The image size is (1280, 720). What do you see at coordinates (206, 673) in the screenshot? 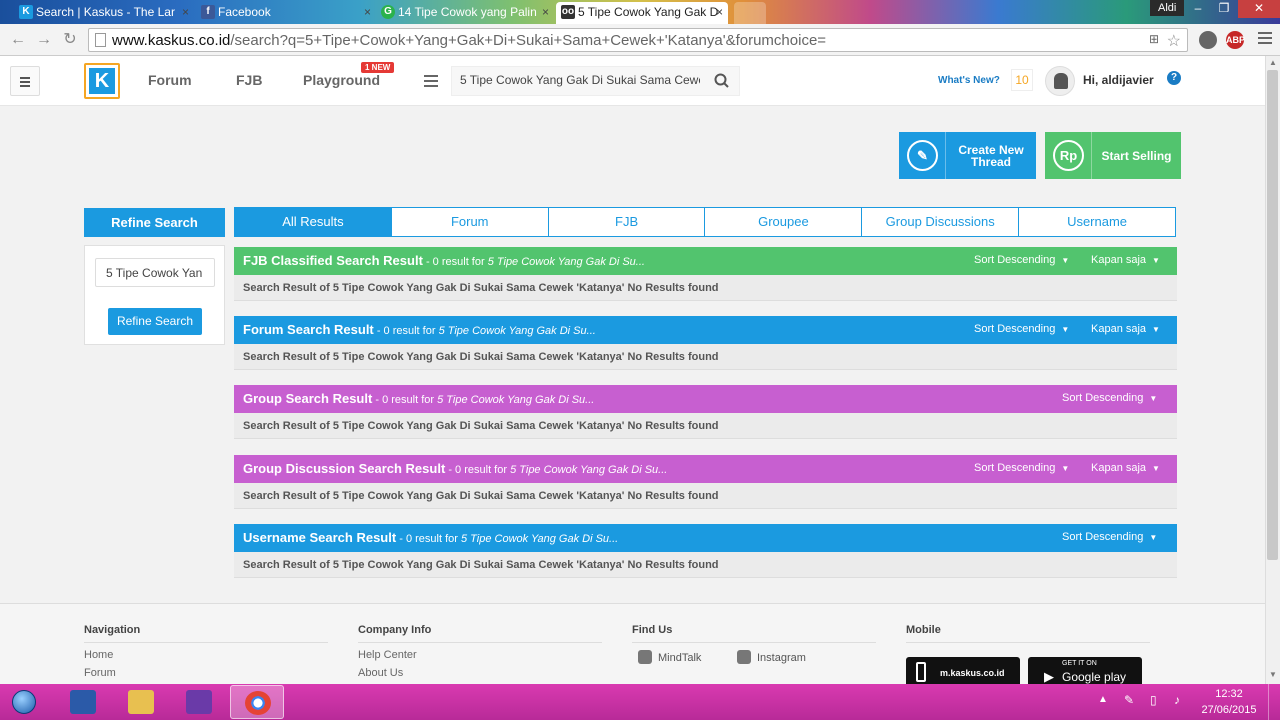
I see `footer-link-forum: Forum` at bounding box center [206, 673].